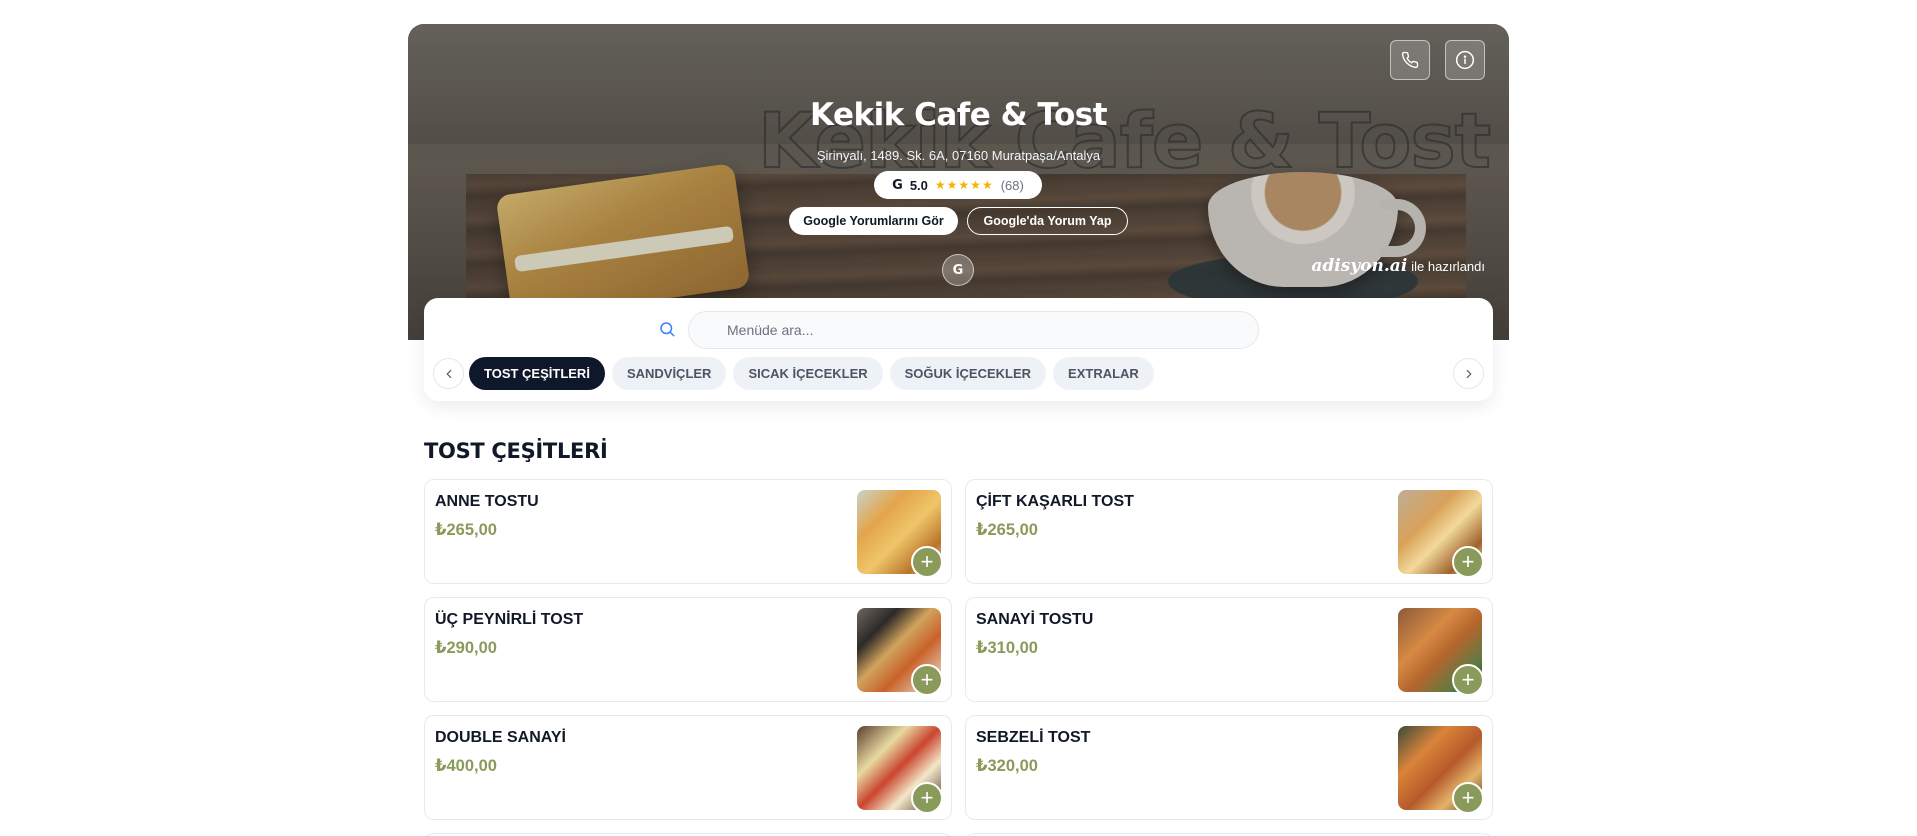 This screenshot has width=1917, height=836. I want to click on search-icon, so click(667, 329).